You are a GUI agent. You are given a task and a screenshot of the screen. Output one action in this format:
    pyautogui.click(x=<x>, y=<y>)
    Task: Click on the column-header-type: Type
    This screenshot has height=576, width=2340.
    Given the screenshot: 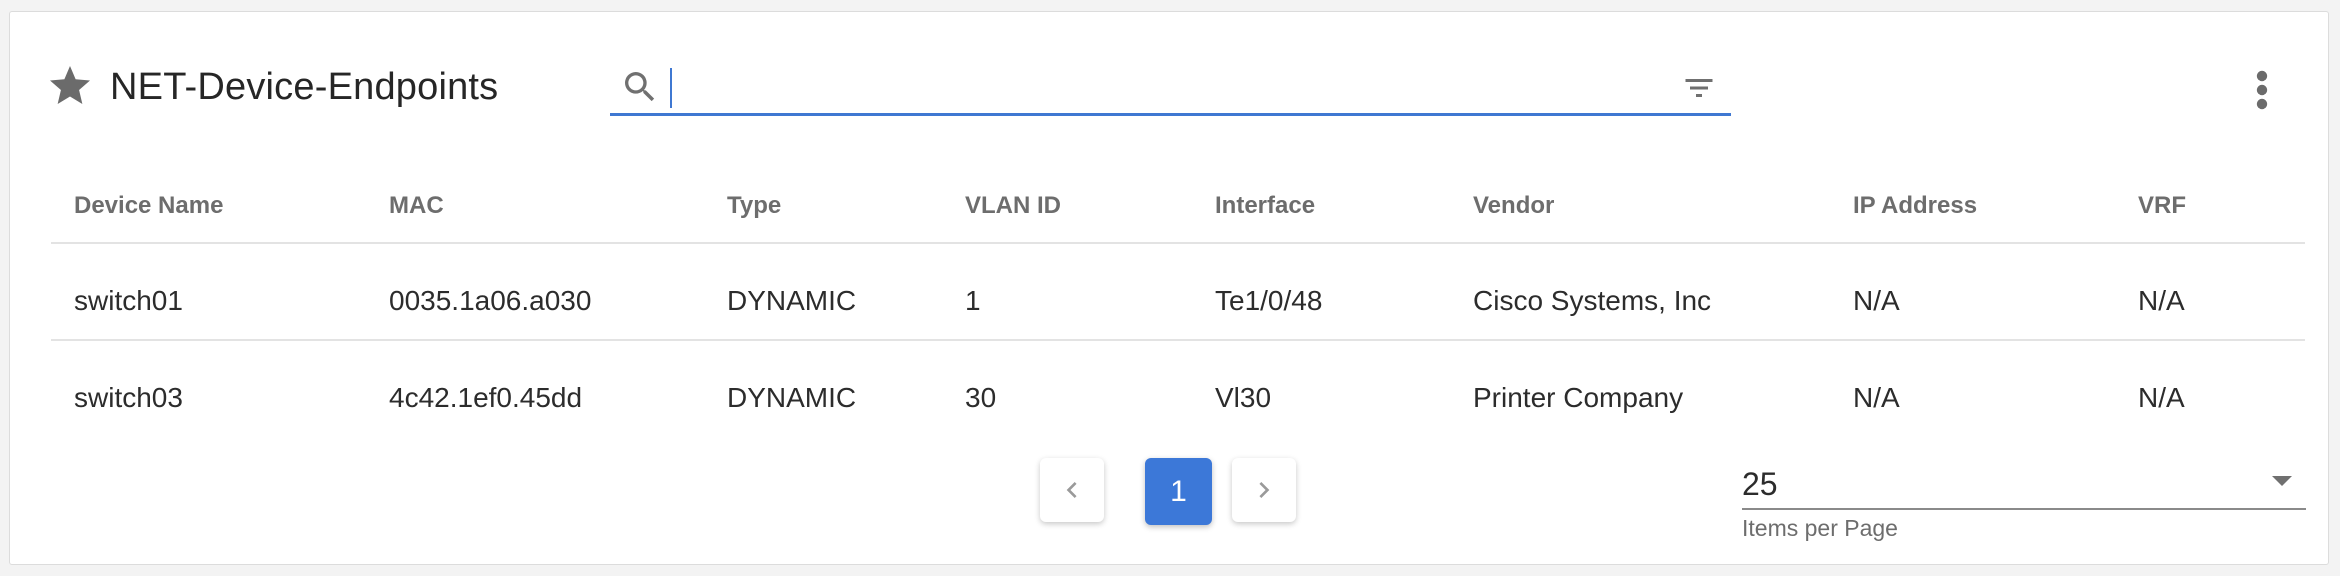 What is the action you would take?
    pyautogui.click(x=754, y=206)
    